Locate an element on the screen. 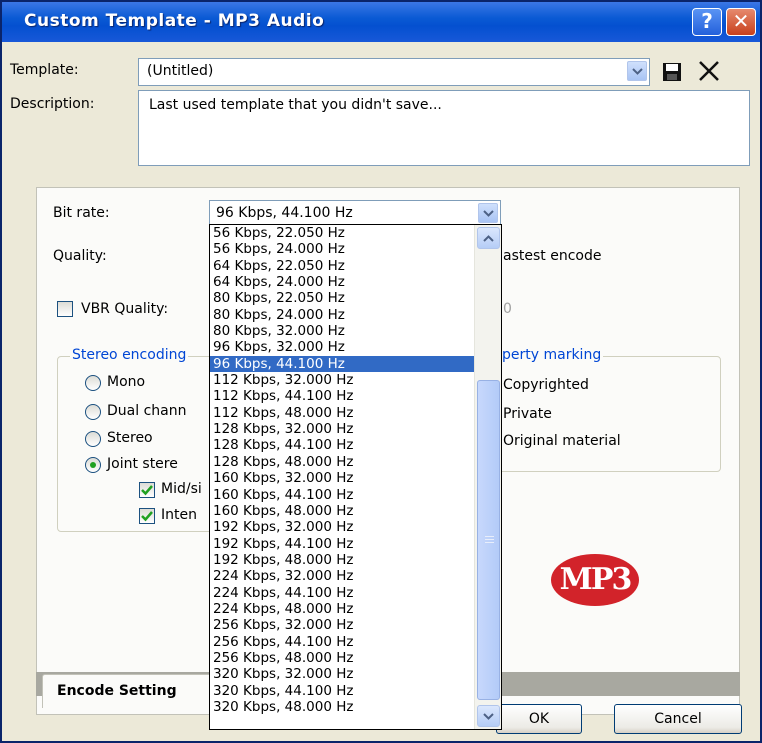 The width and height of the screenshot is (762, 743). scroll-up-button is located at coordinates (488, 238).